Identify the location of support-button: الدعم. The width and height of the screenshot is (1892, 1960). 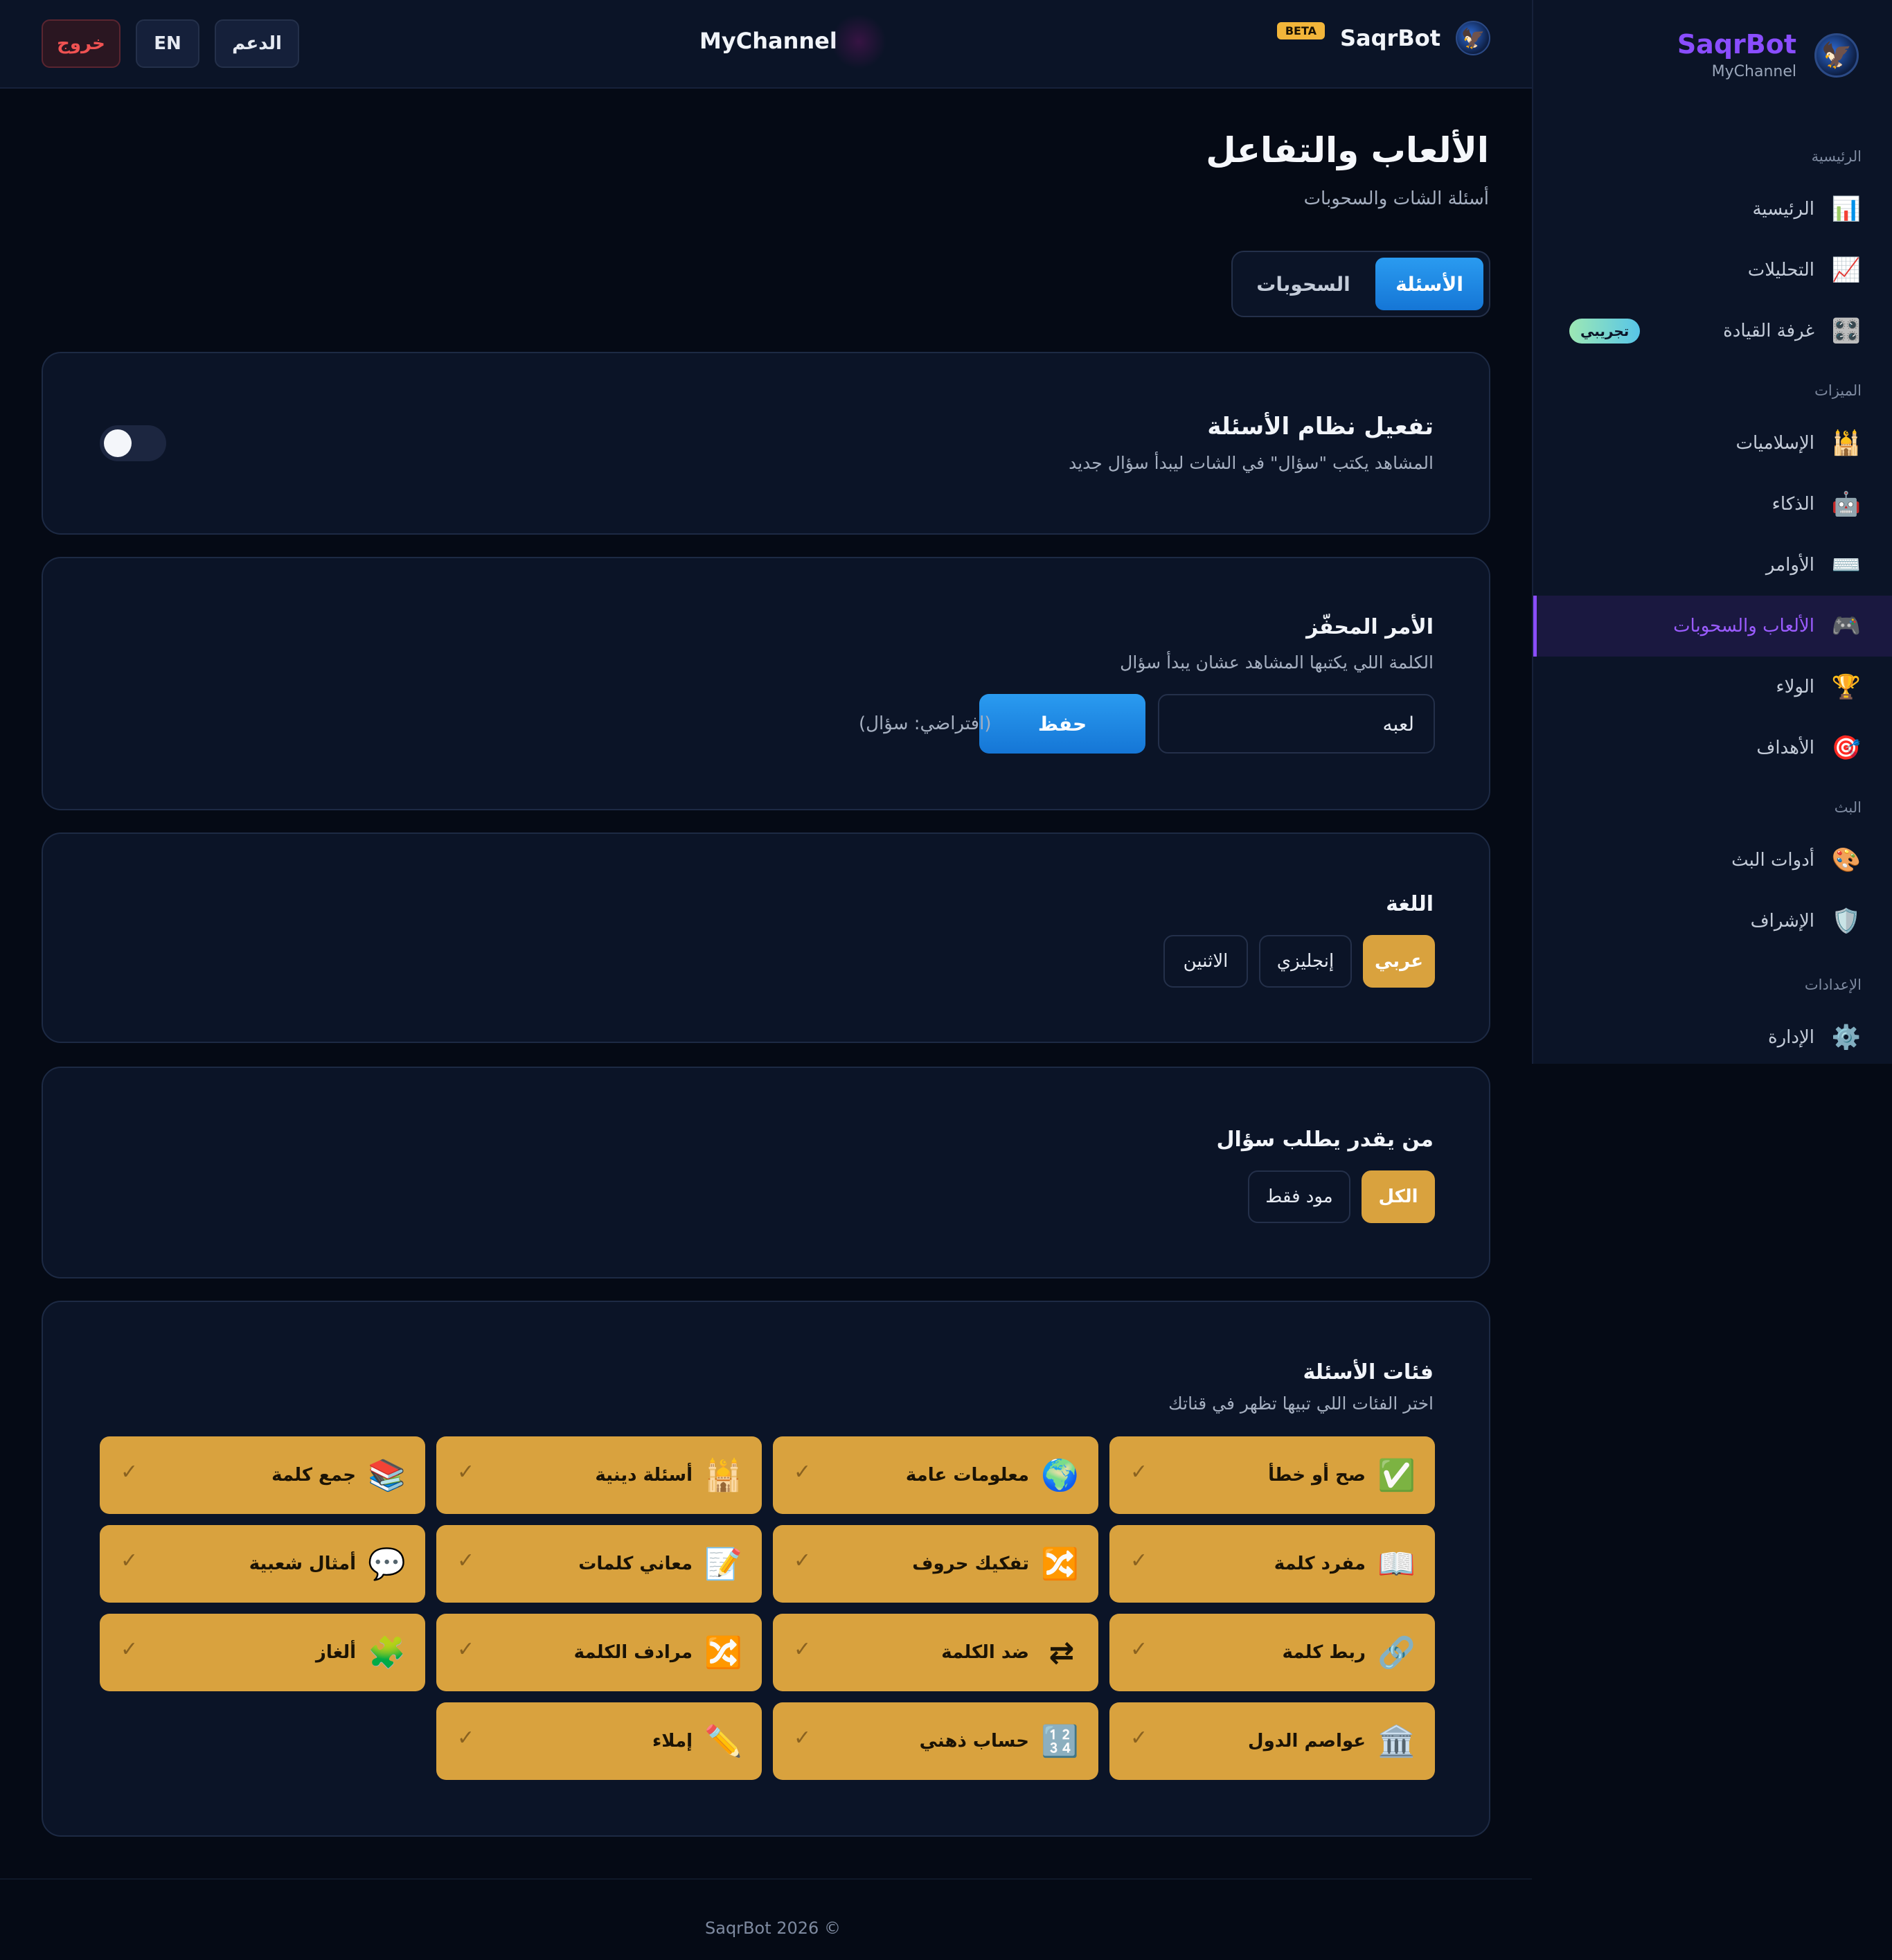
(257, 44).